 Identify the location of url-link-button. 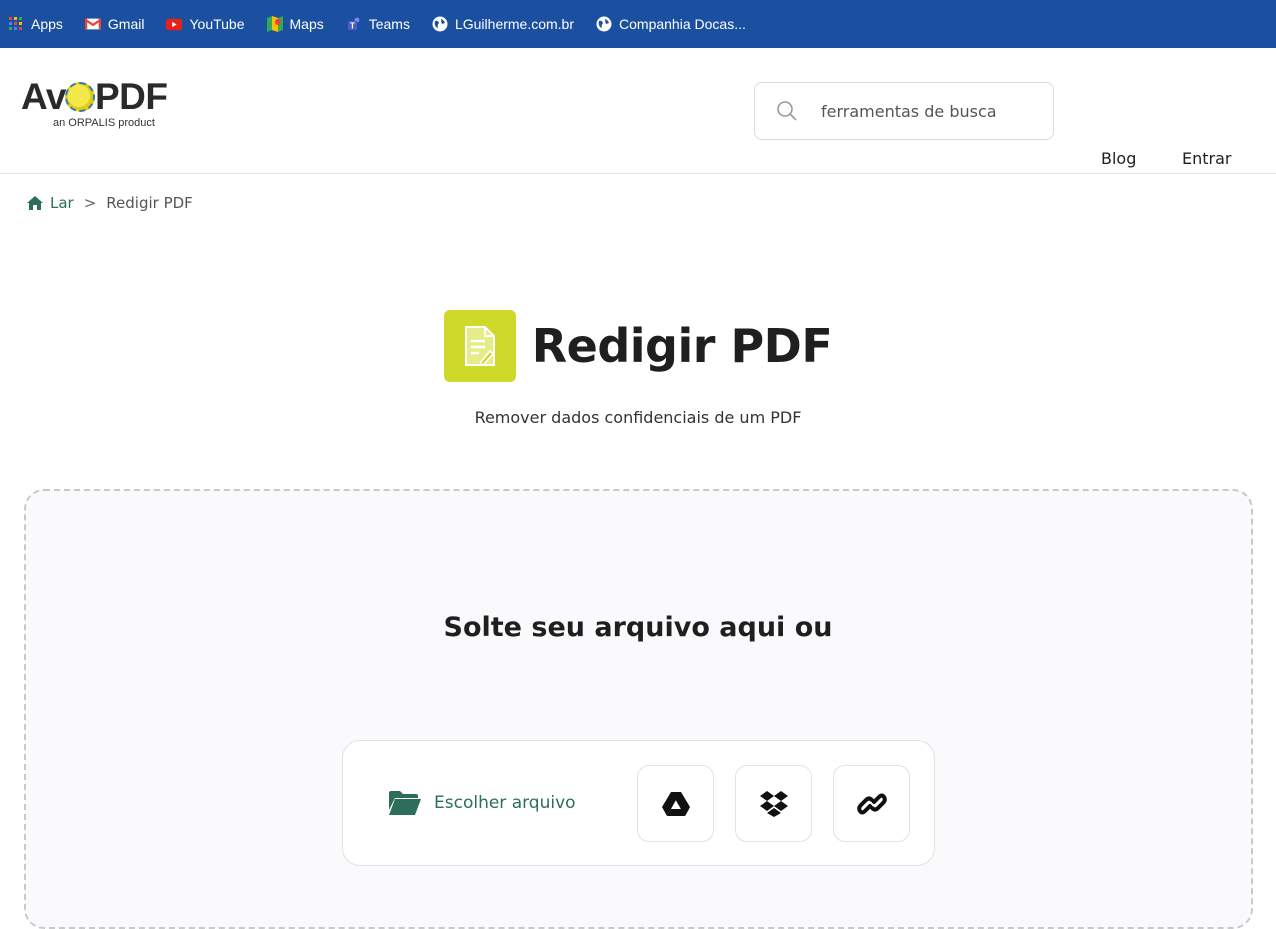
(871, 803).